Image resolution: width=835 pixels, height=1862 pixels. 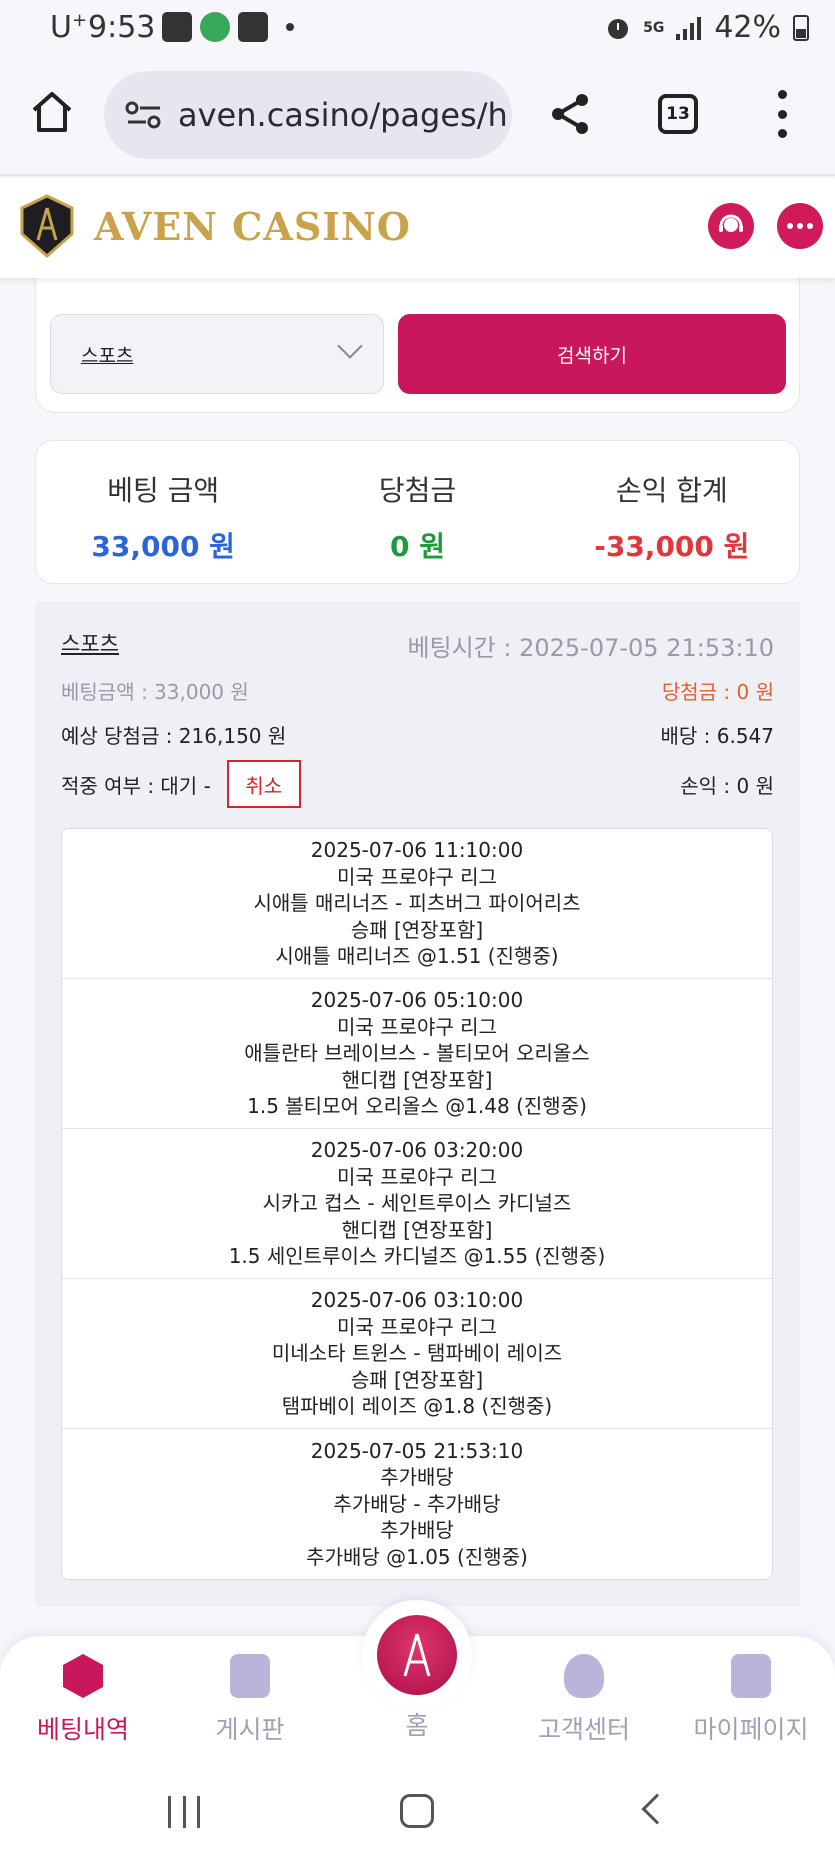 I want to click on bet-time: 베팅시간 : 2025-07-05 21:53:10, so click(x=590, y=648).